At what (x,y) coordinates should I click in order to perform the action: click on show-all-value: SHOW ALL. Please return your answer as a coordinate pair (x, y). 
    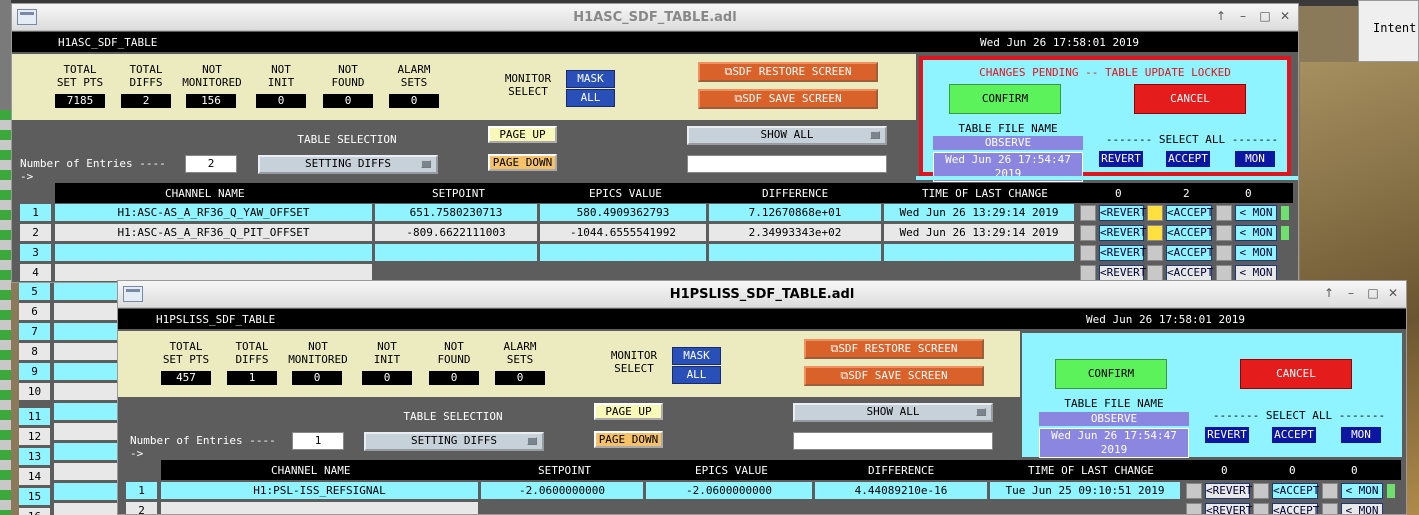
    Looking at the image, I should click on (893, 411).